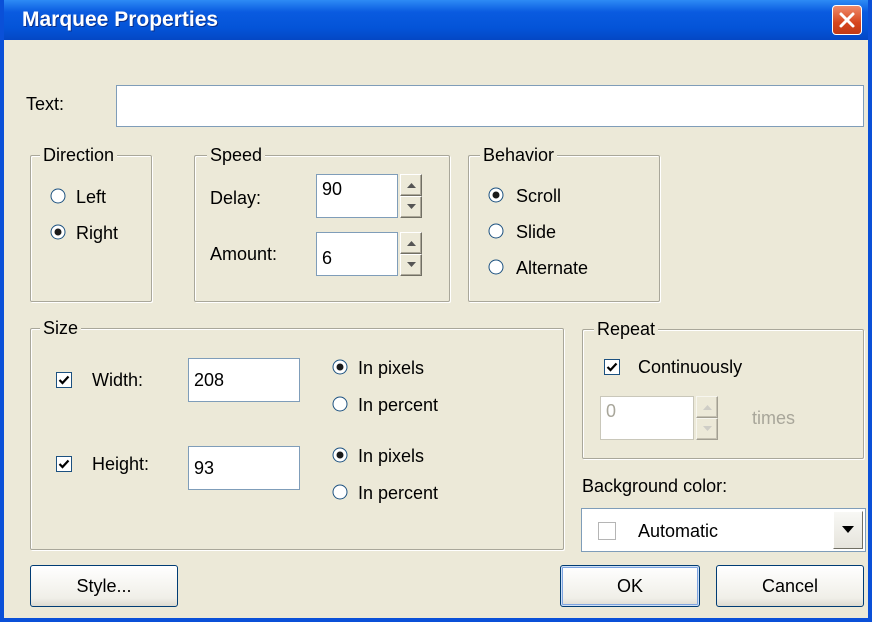 The height and width of the screenshot is (622, 872). Describe the element at coordinates (539, 196) in the screenshot. I see `behavior-scroll-label: Scroll` at that location.